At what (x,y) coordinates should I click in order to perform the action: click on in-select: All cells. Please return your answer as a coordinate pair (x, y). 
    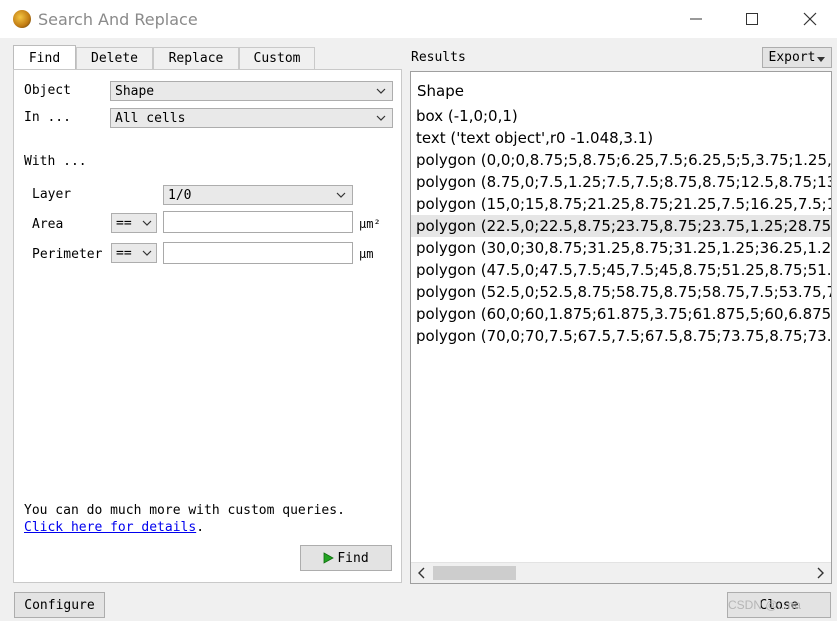
    Looking at the image, I should click on (251, 118).